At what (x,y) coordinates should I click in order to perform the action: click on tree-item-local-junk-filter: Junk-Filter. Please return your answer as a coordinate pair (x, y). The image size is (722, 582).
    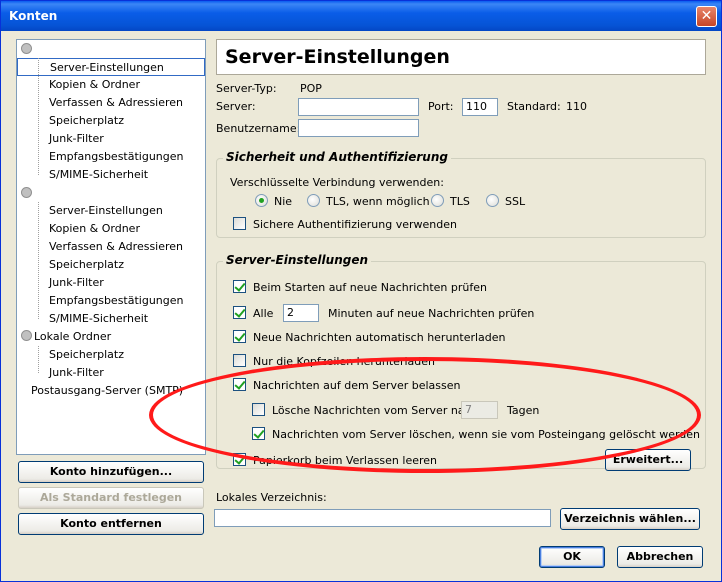
    Looking at the image, I should click on (76, 373).